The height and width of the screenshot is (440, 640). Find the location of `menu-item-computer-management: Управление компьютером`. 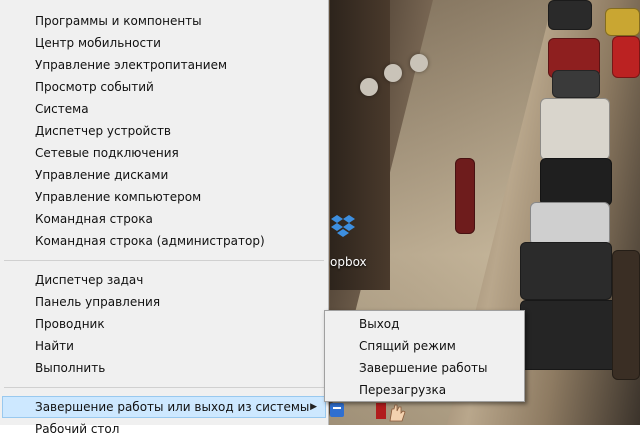

menu-item-computer-management: Управление компьютером is located at coordinates (164, 197).